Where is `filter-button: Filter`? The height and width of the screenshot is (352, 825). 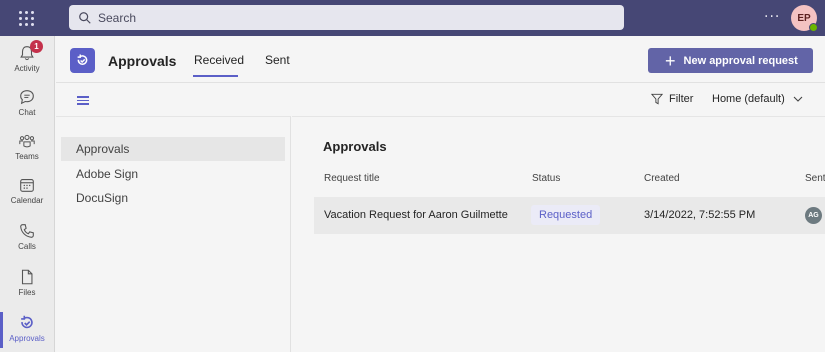
filter-button: Filter is located at coordinates (672, 99).